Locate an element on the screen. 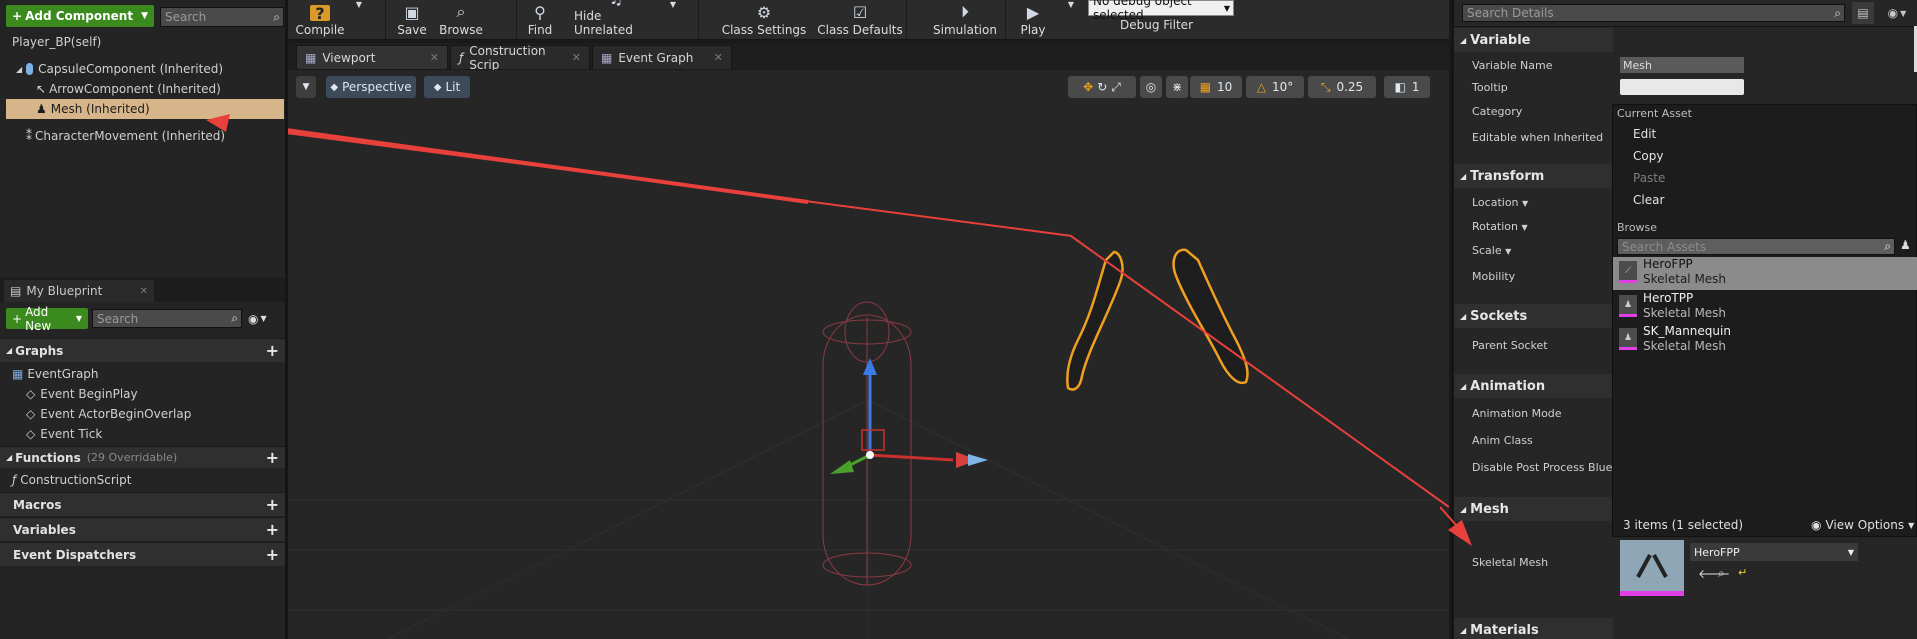 The height and width of the screenshot is (639, 1917). tab-construction-script: ƒ Construction Scrip ✕ is located at coordinates (520, 58).